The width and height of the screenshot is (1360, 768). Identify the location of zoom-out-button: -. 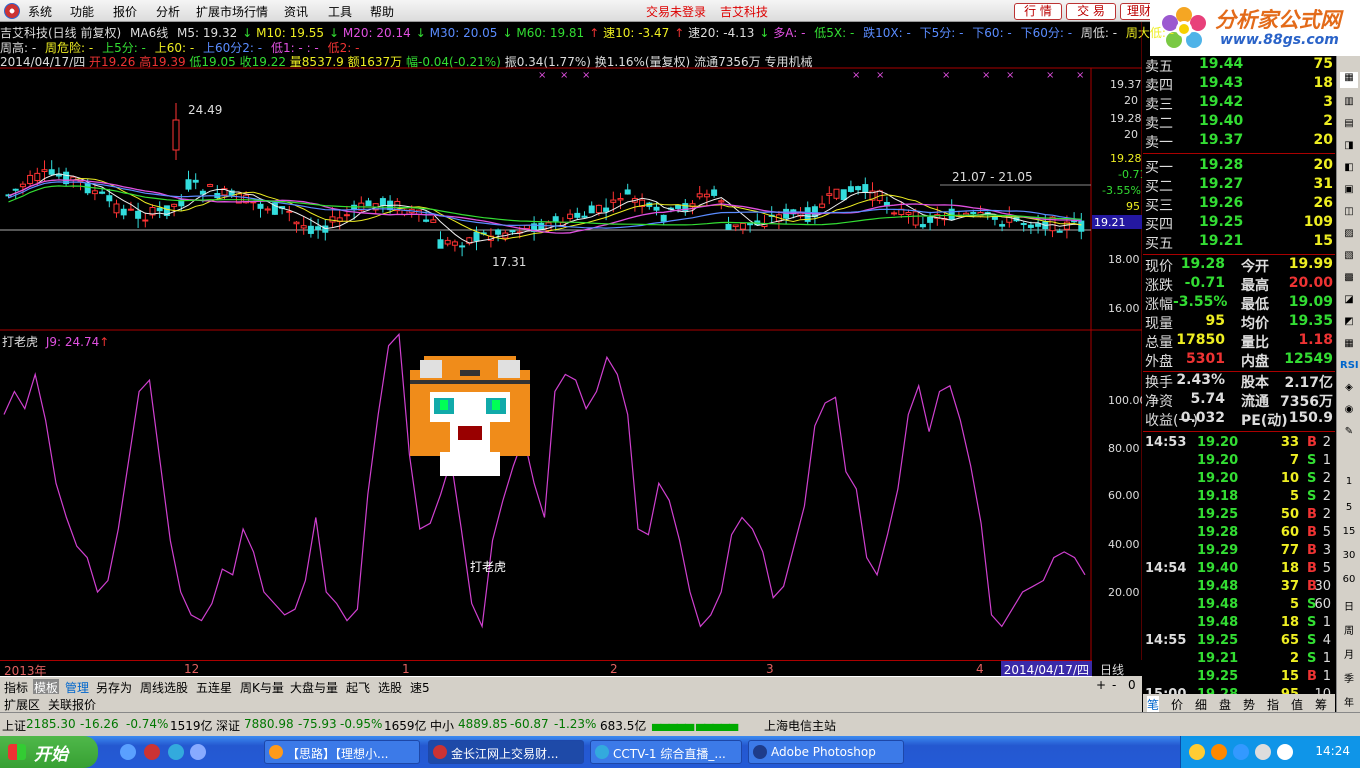
(1114, 685).